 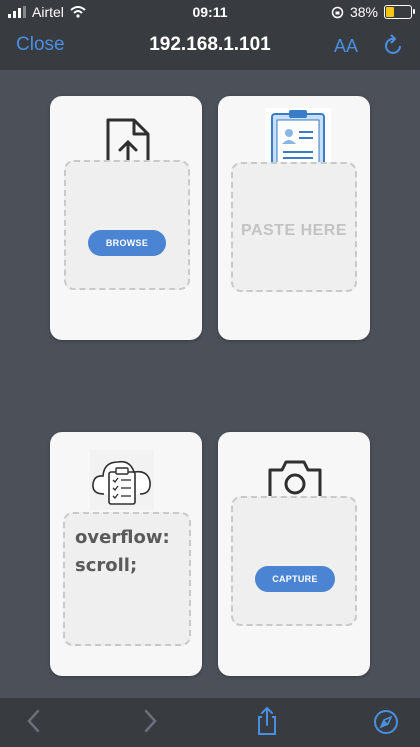 I want to click on back-button, so click(x=34, y=723).